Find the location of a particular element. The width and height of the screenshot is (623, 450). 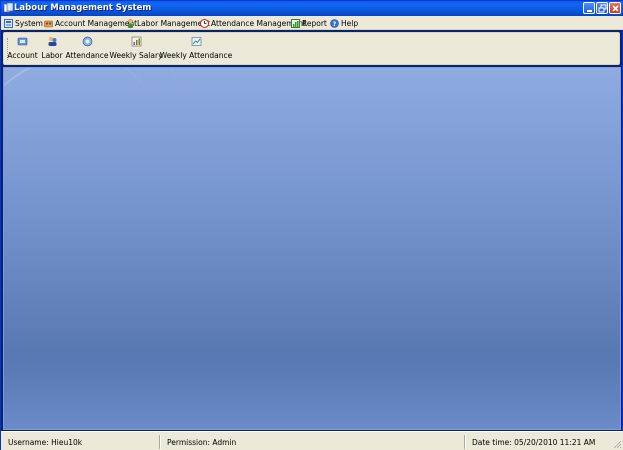

menu-account-management: Account Management is located at coordinates (90, 23).